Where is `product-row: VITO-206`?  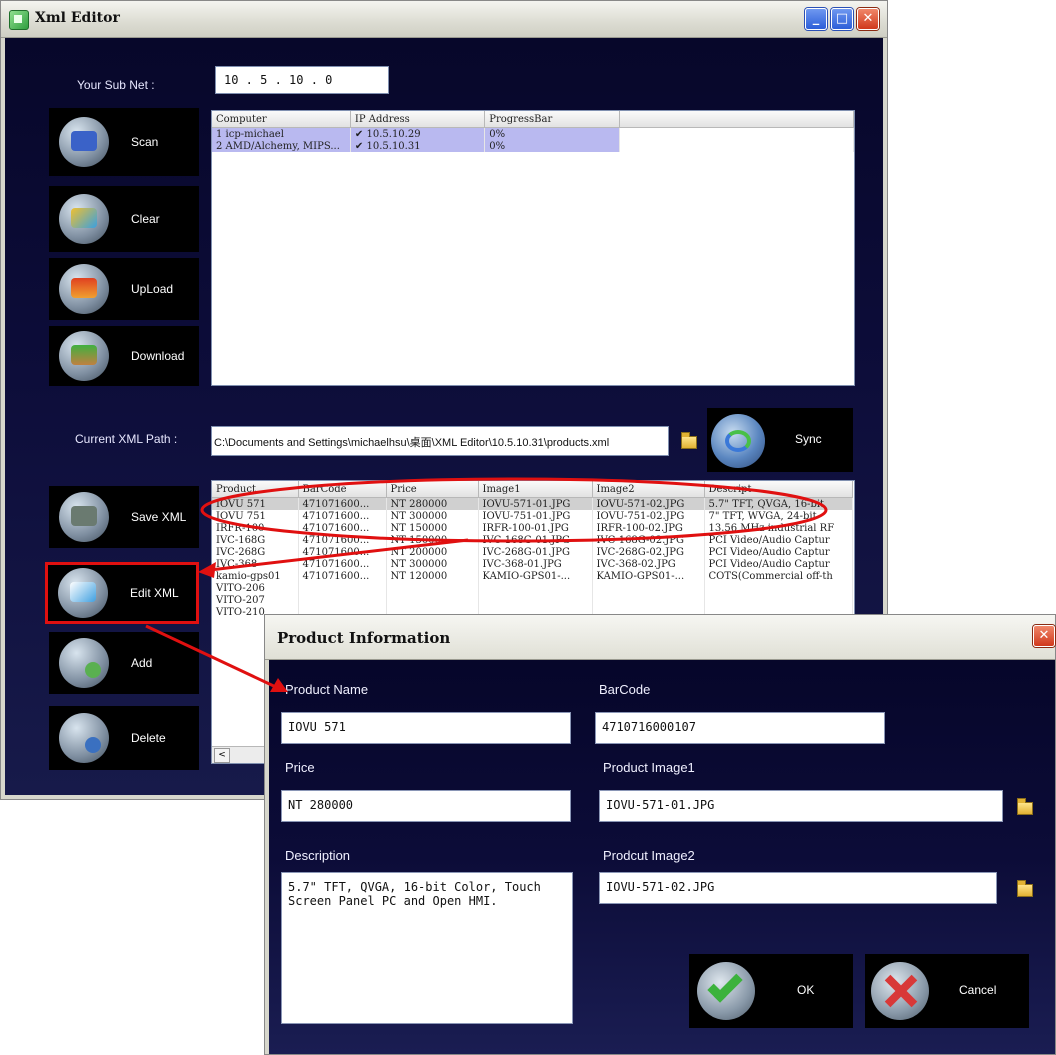
product-row: VITO-206 is located at coordinates (532, 588).